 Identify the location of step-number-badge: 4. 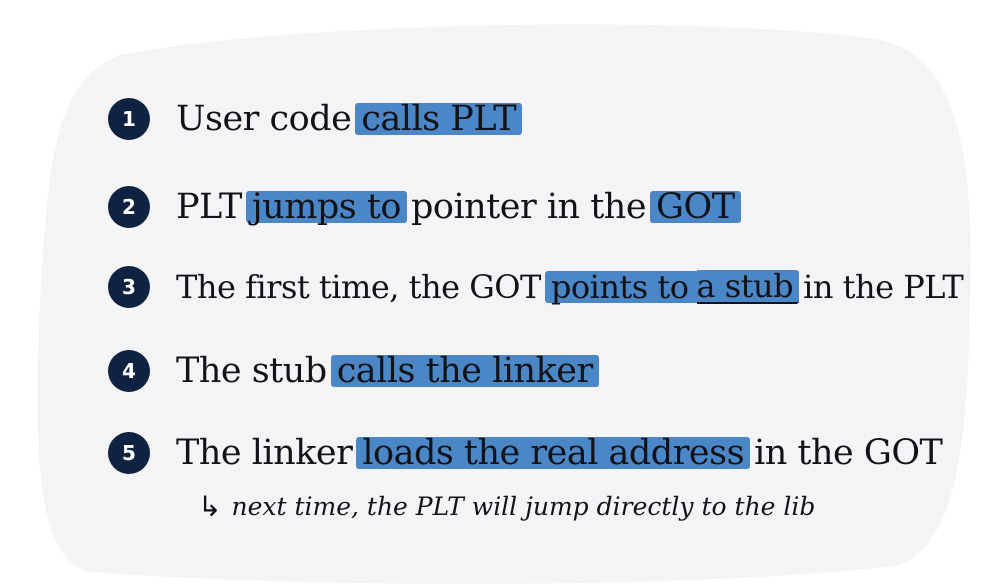
(129, 371).